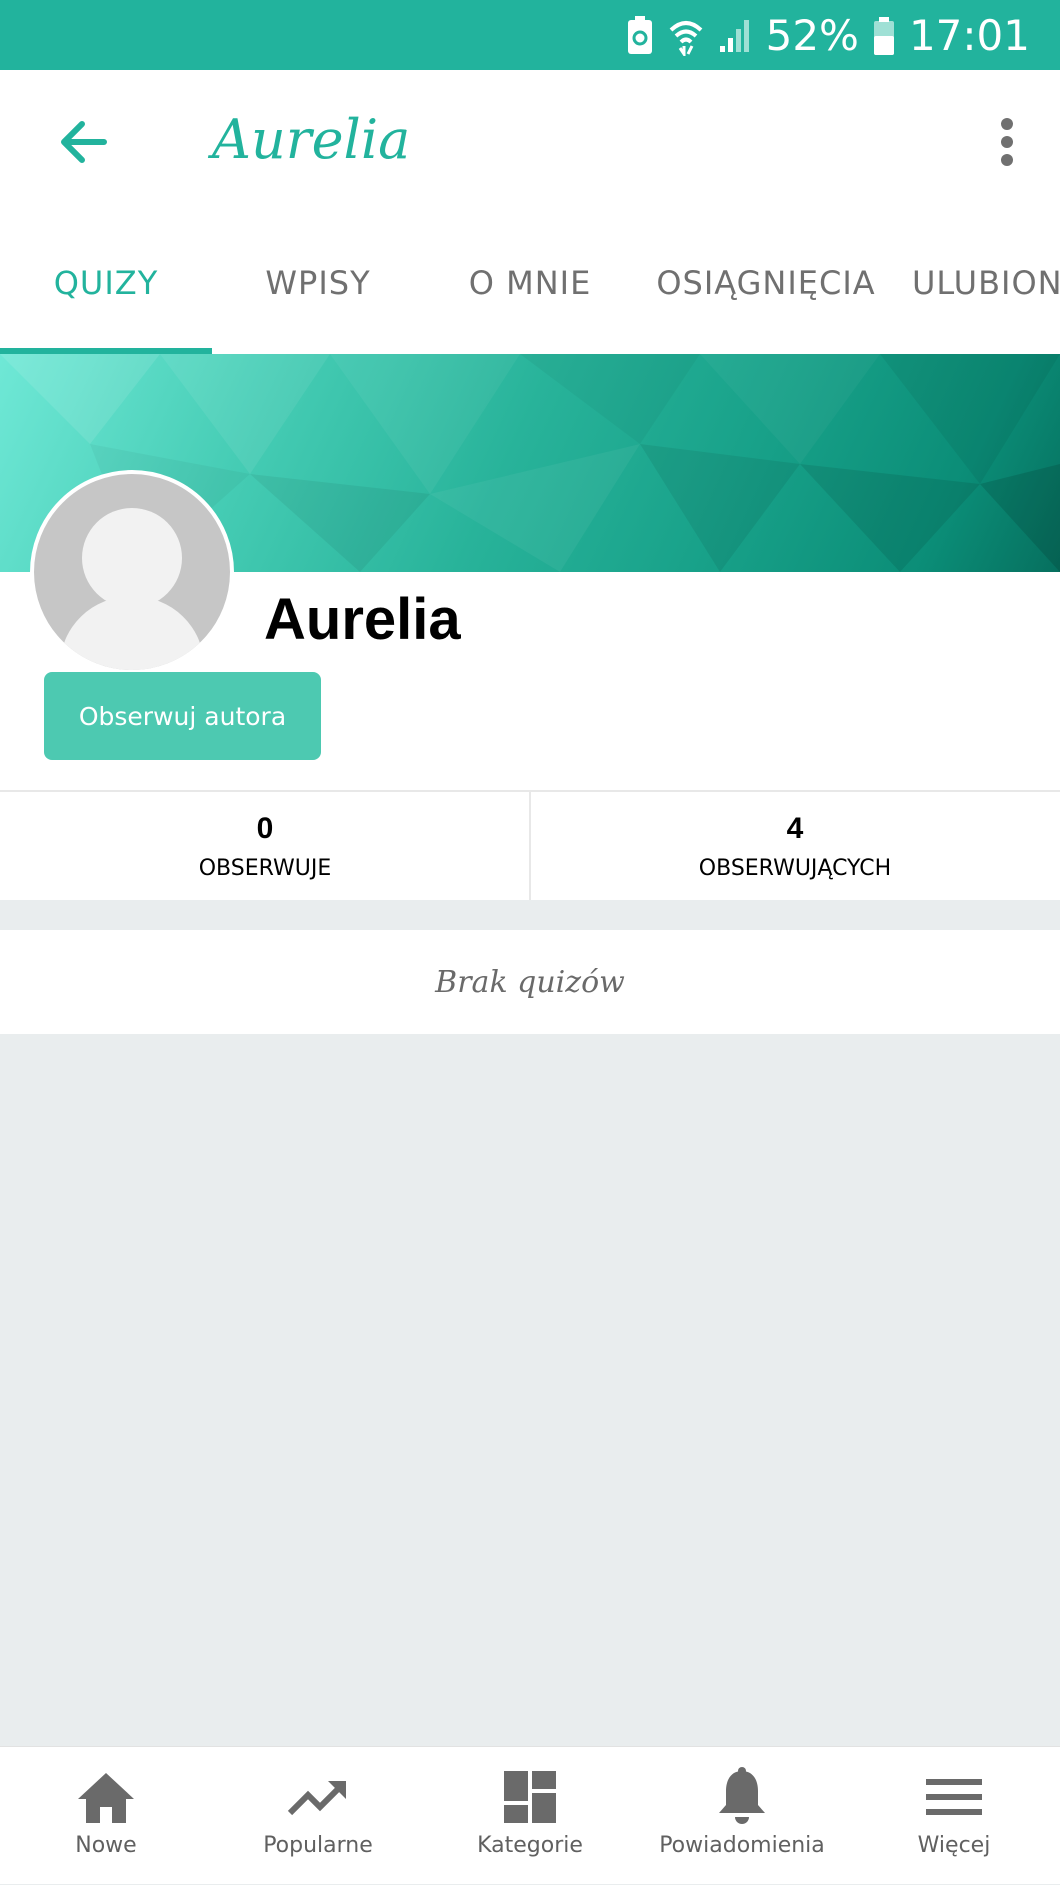 This screenshot has width=1060, height=1885. I want to click on bell-icon, so click(742, 1797).